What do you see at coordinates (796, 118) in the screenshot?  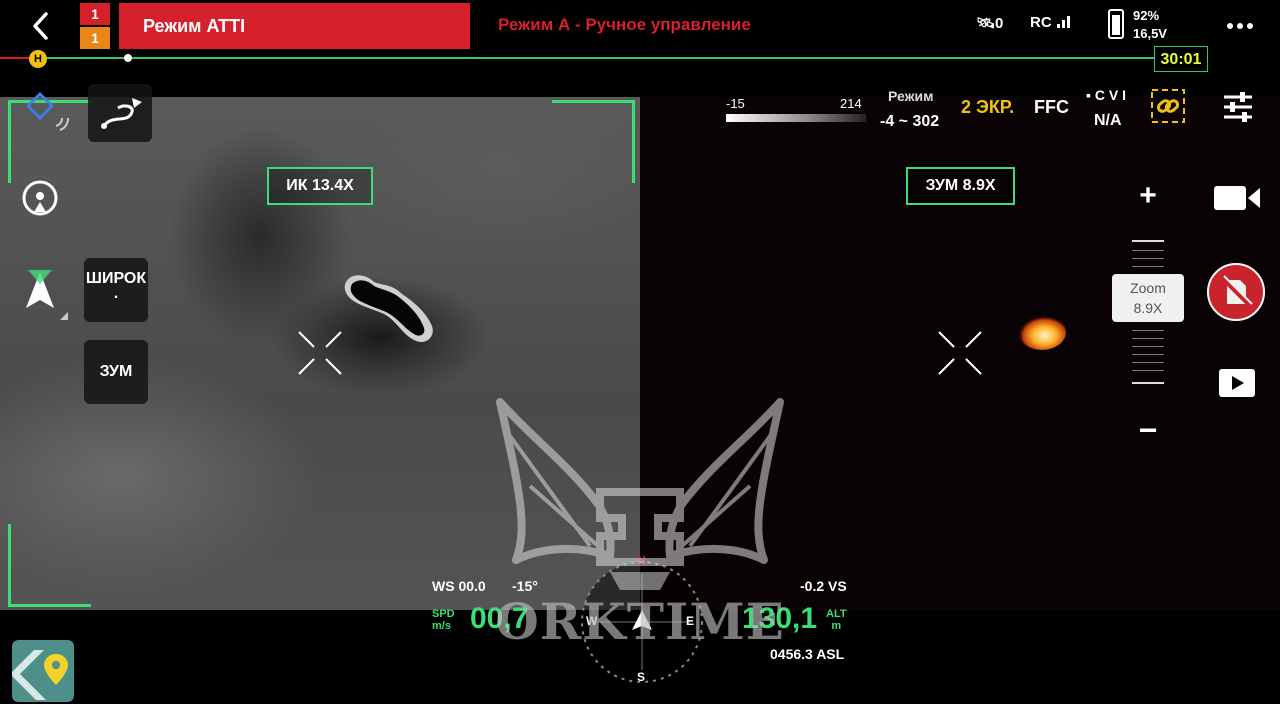 I see `thermal-scale-bar` at bounding box center [796, 118].